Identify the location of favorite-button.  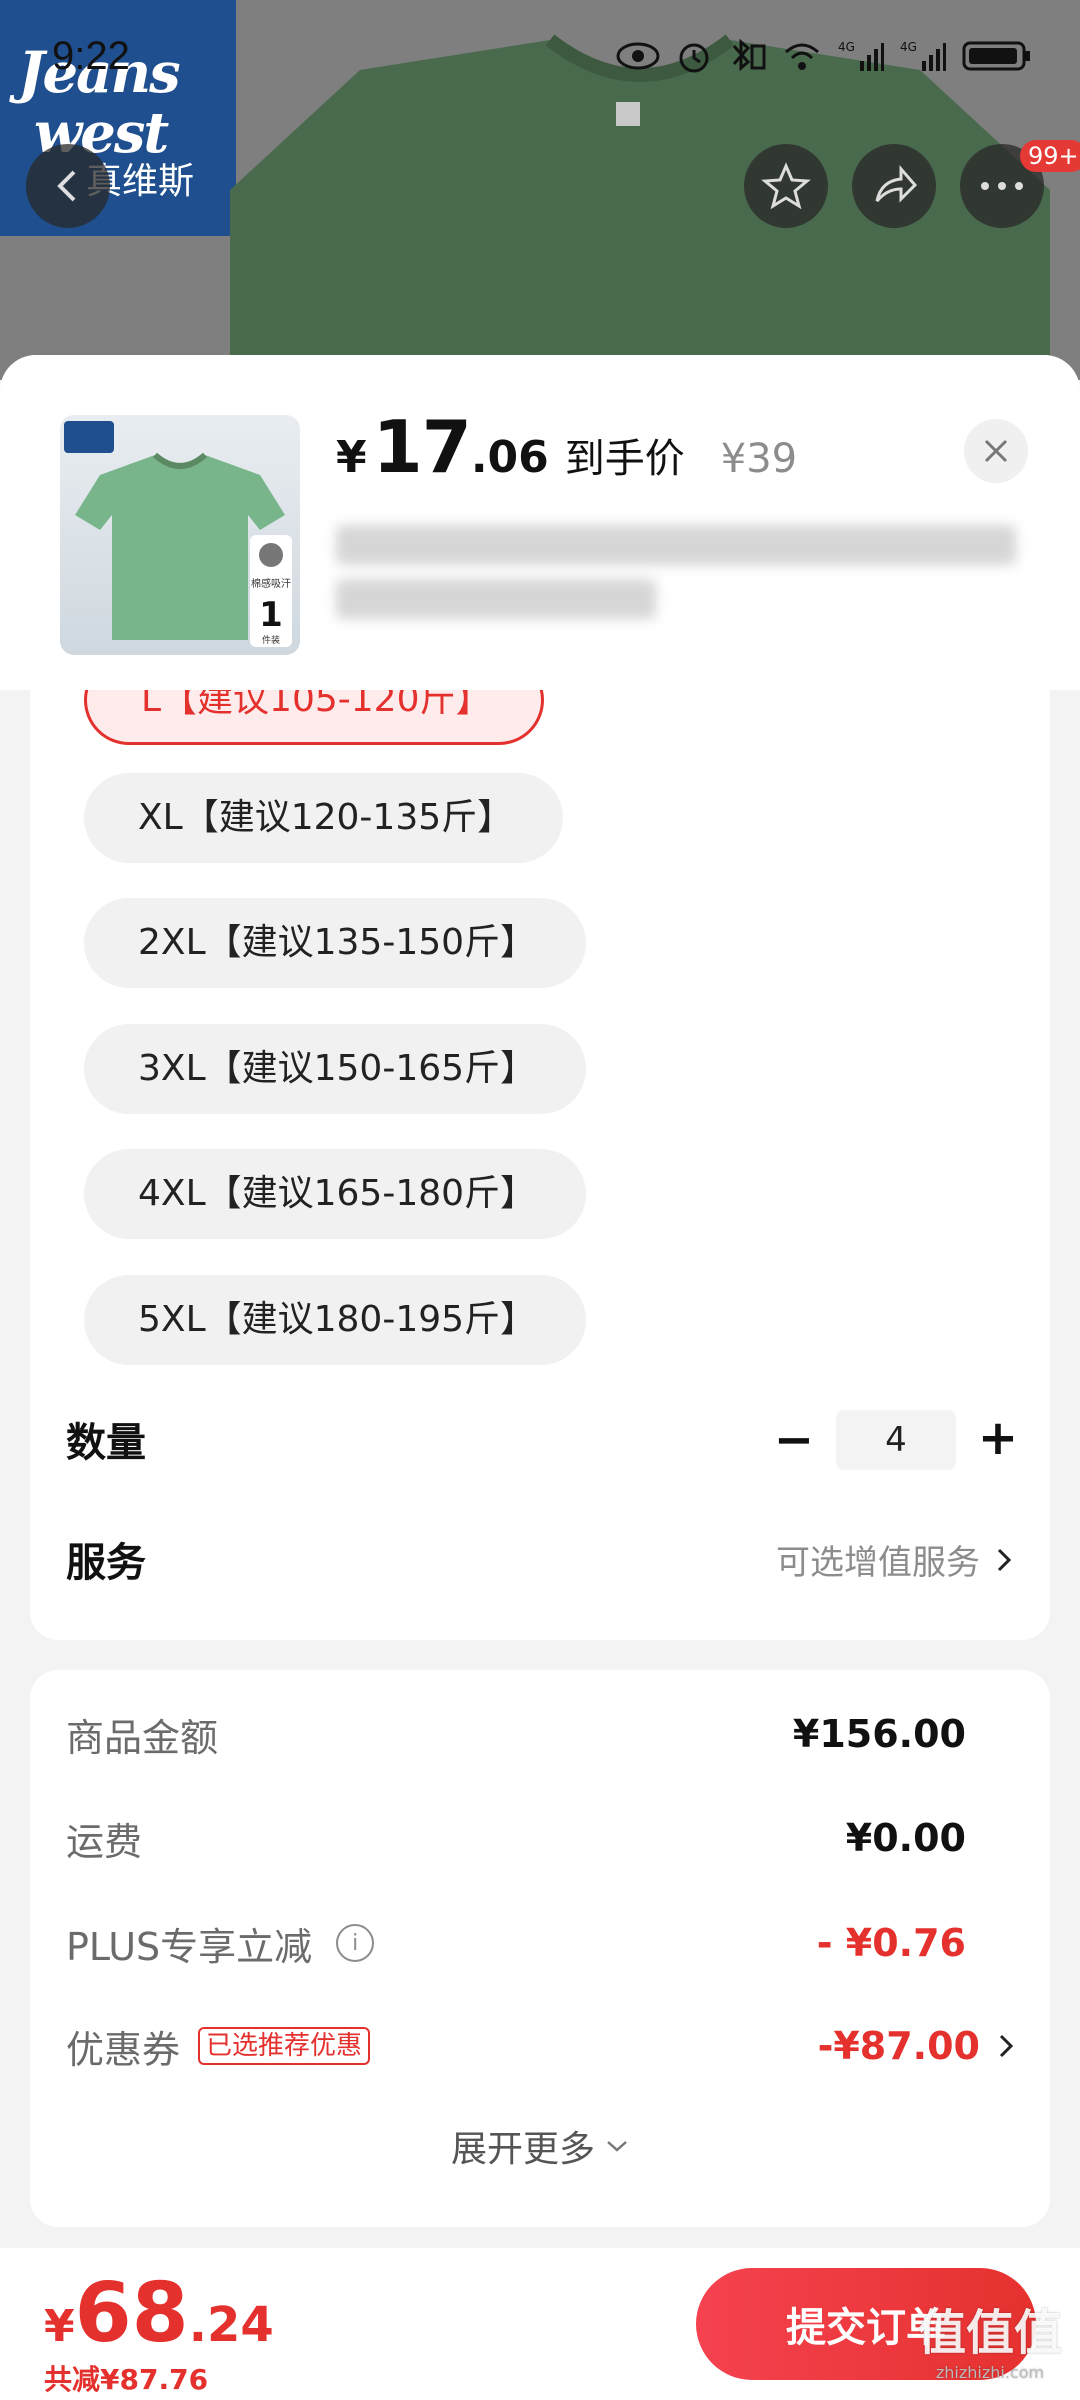
(786, 186).